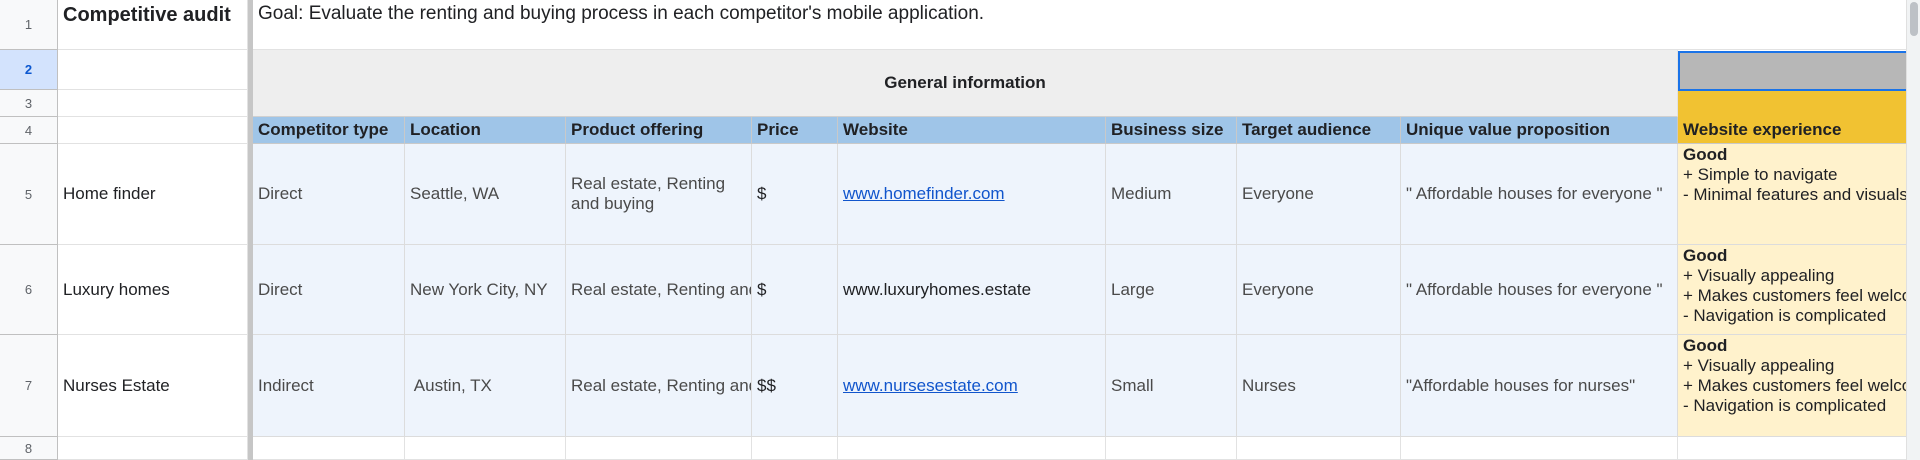  Describe the element at coordinates (965, 83) in the screenshot. I see `section-header-general-information: General information` at that location.